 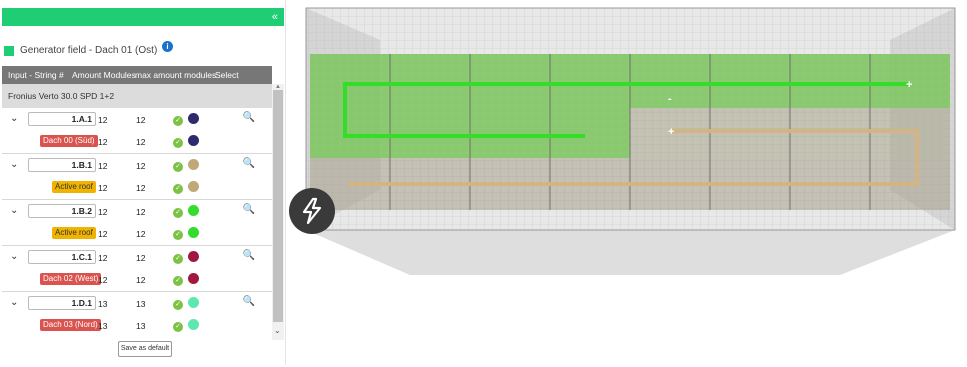 I want to click on roof-max-modules: 13, so click(x=141, y=326).